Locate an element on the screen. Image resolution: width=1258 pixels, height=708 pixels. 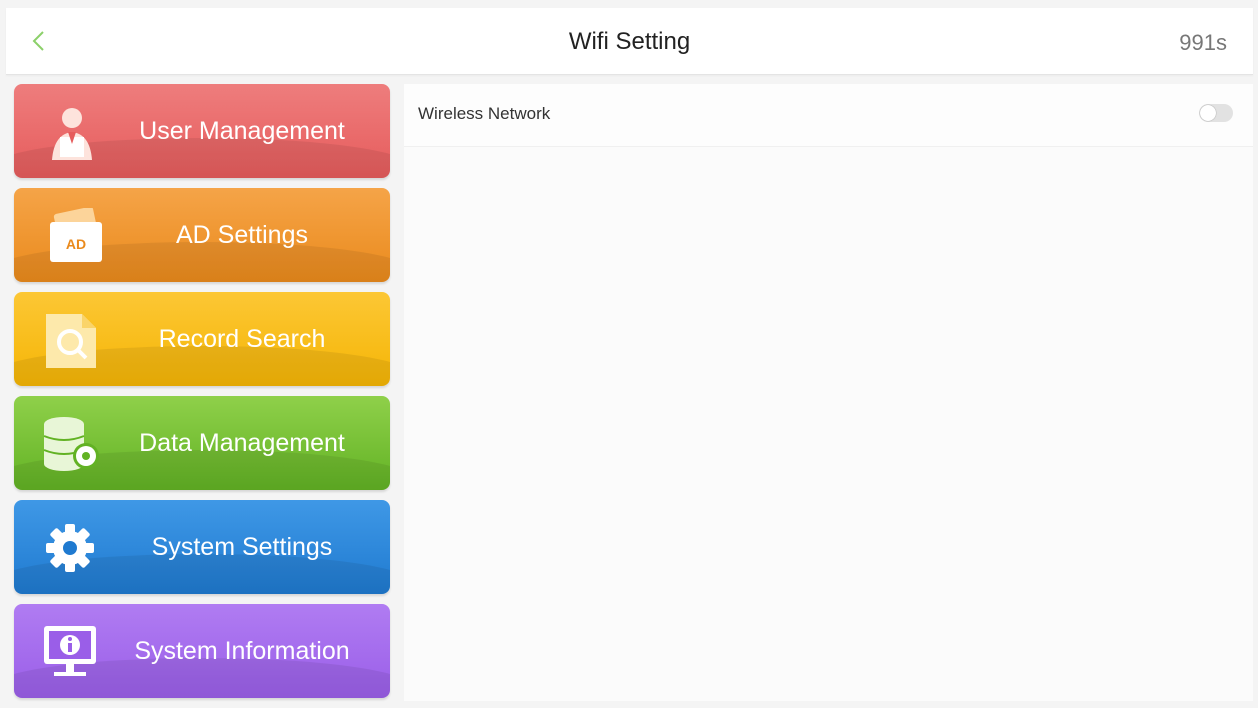
sidebar-item-label: AD Settings is located at coordinates (241, 234).